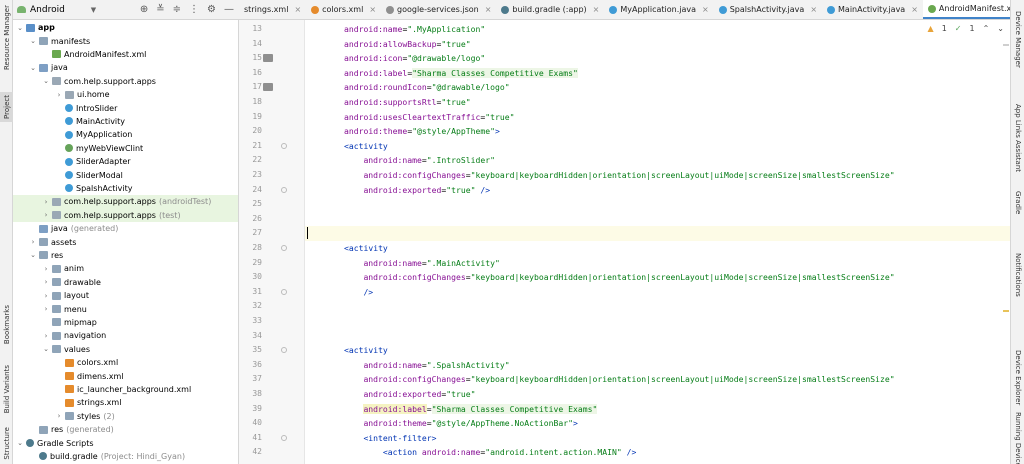  Describe the element at coordinates (125, 456) in the screenshot. I see `tree-item: build.gradle (Project: Hindi_Gyan)` at that location.